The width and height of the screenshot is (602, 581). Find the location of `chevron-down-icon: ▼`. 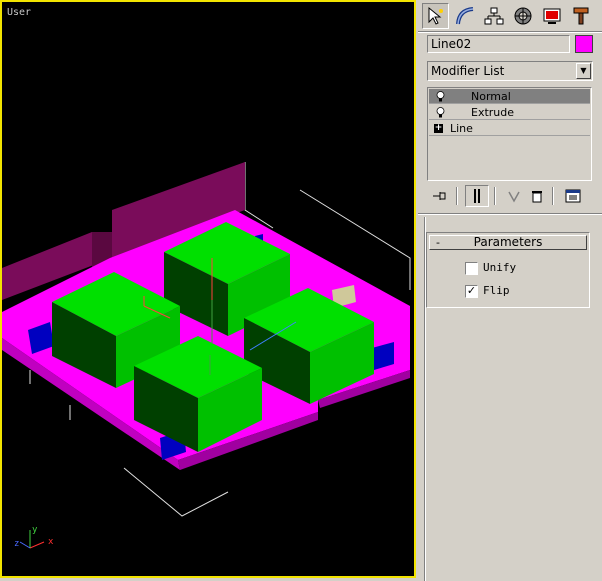

chevron-down-icon: ▼ is located at coordinates (583, 71).